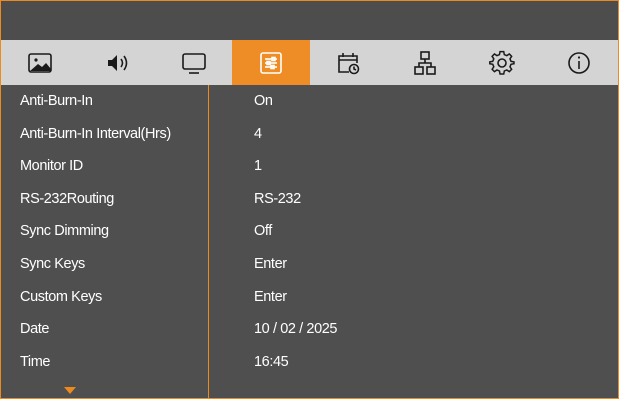  I want to click on display-icon, so click(194, 63).